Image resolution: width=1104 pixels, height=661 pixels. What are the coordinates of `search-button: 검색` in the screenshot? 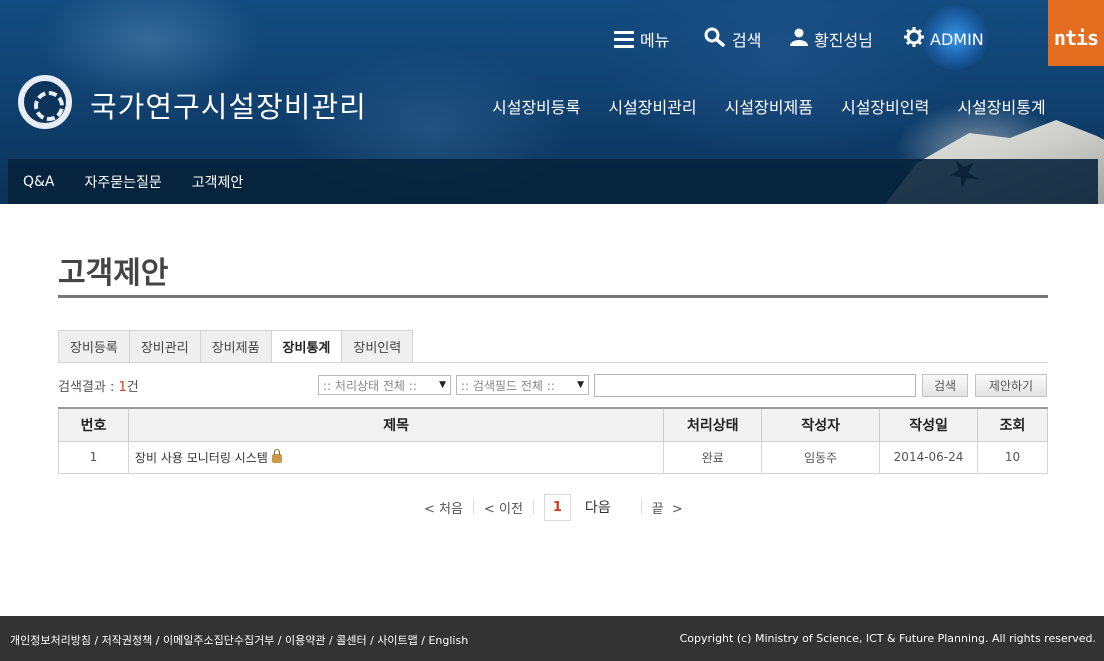 It's located at (732, 39).